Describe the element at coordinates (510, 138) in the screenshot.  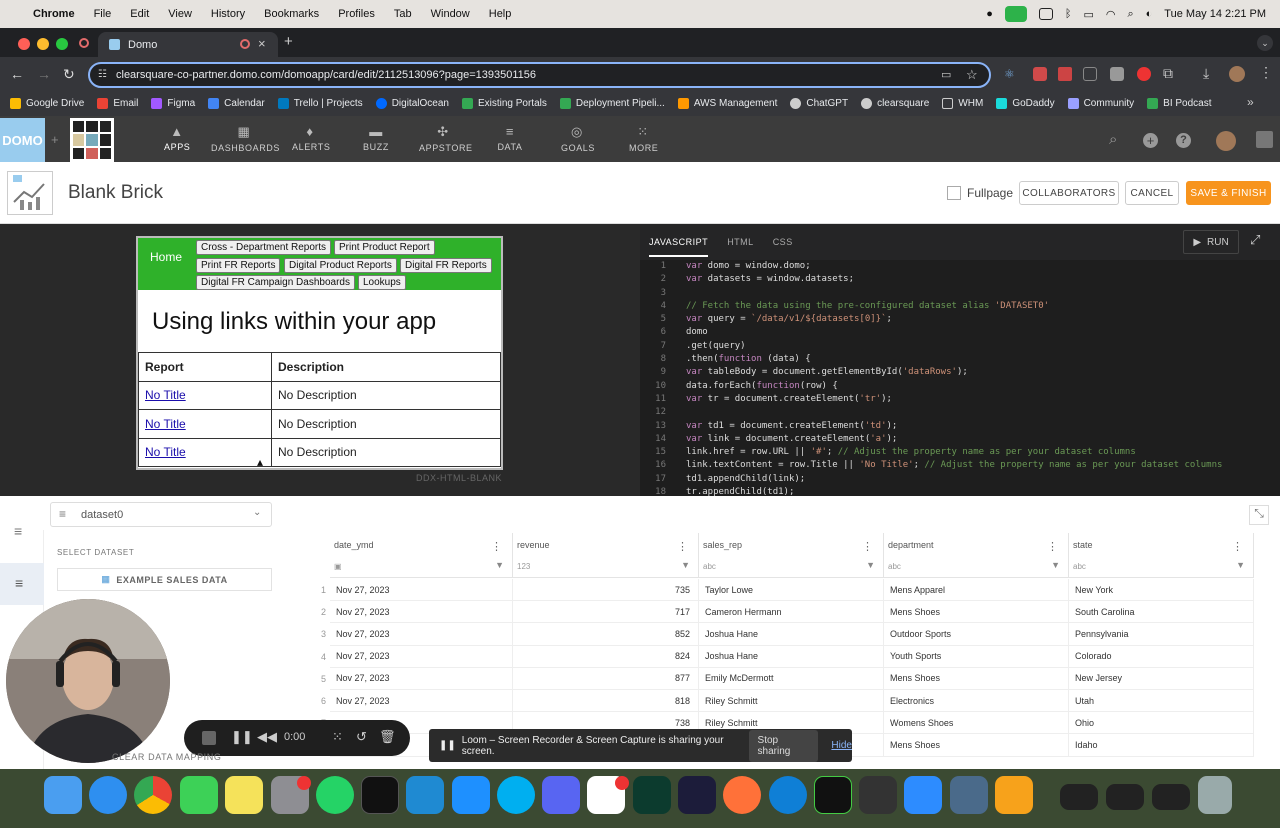
I see `nav-data: ≡ DATA` at that location.